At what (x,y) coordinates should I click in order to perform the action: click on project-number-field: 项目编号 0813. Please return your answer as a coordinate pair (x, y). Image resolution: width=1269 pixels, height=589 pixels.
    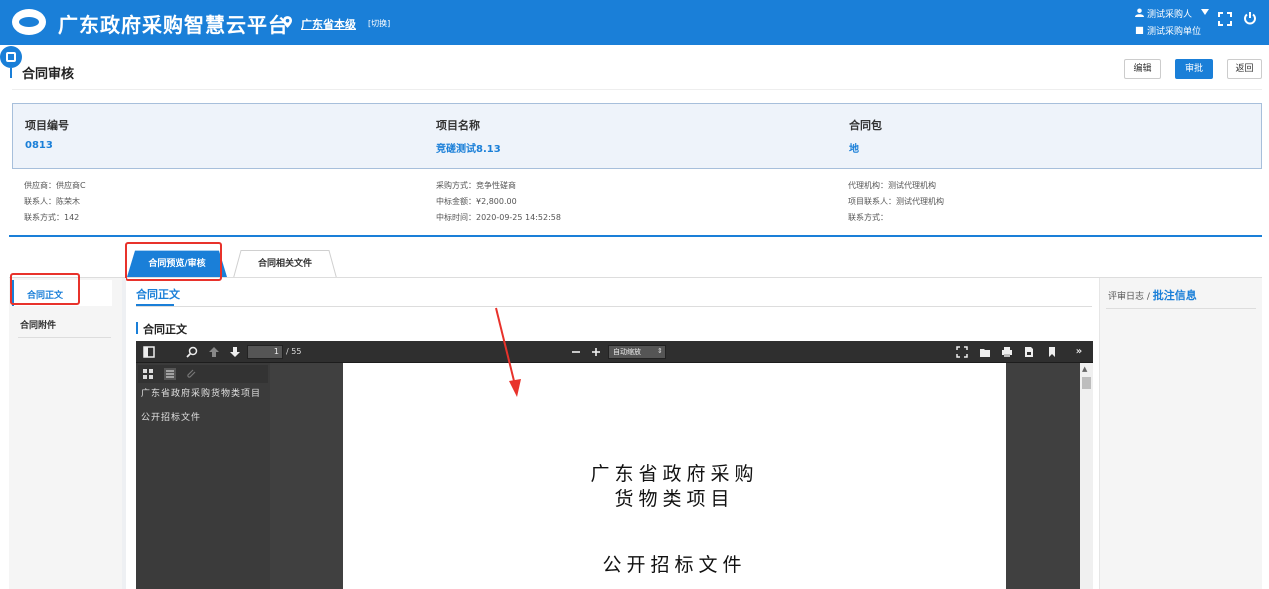
    Looking at the image, I should click on (47, 134).